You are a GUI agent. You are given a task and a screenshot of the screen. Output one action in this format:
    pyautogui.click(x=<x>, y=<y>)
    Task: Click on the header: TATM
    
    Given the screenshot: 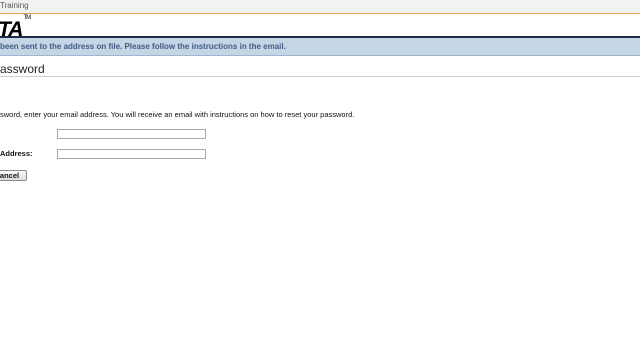 What is the action you would take?
    pyautogui.click(x=320, y=27)
    